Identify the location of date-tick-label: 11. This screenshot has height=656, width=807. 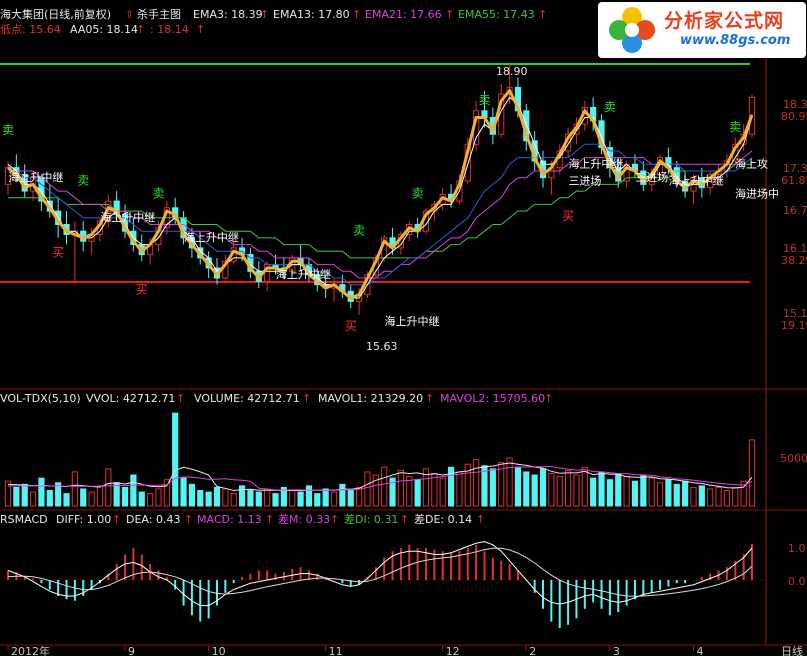
(336, 650).